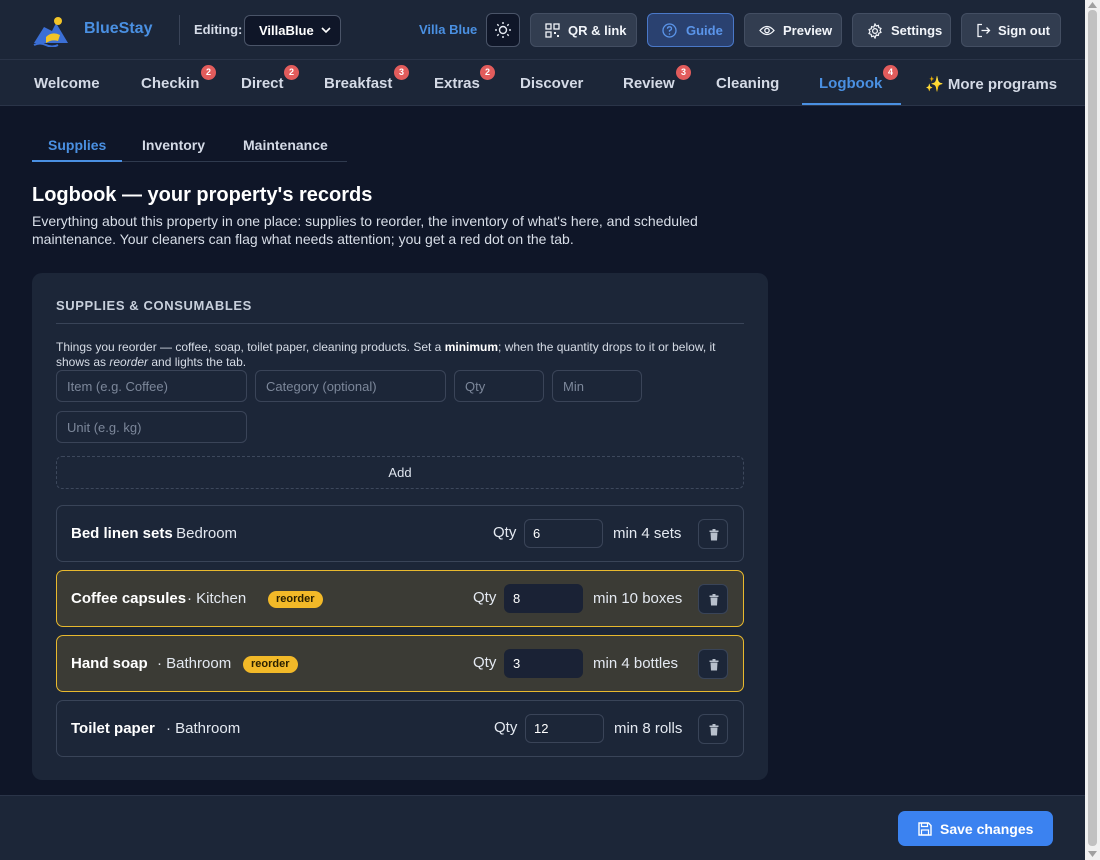  I want to click on gear-icon, so click(875, 31).